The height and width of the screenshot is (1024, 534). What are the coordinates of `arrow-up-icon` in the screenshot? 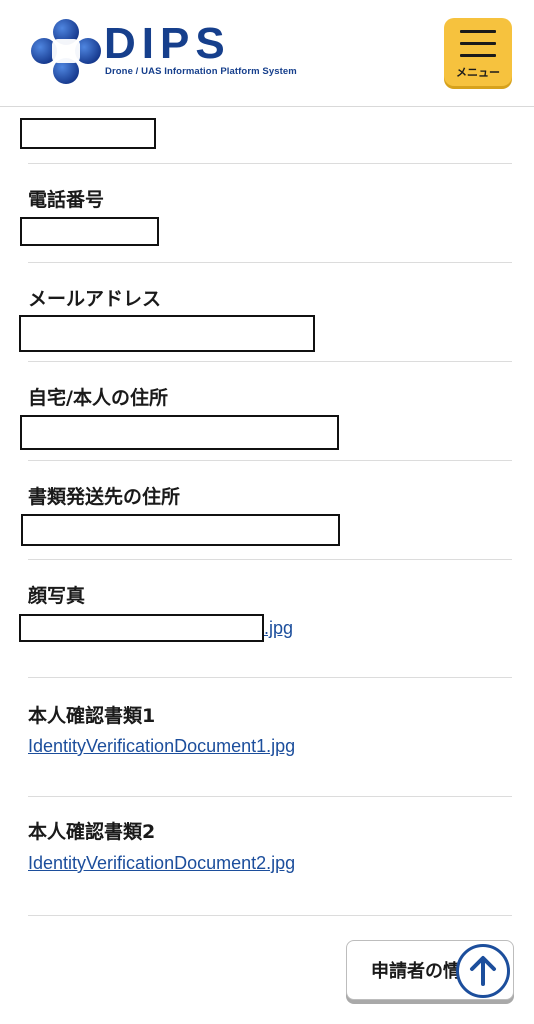 It's located at (483, 971).